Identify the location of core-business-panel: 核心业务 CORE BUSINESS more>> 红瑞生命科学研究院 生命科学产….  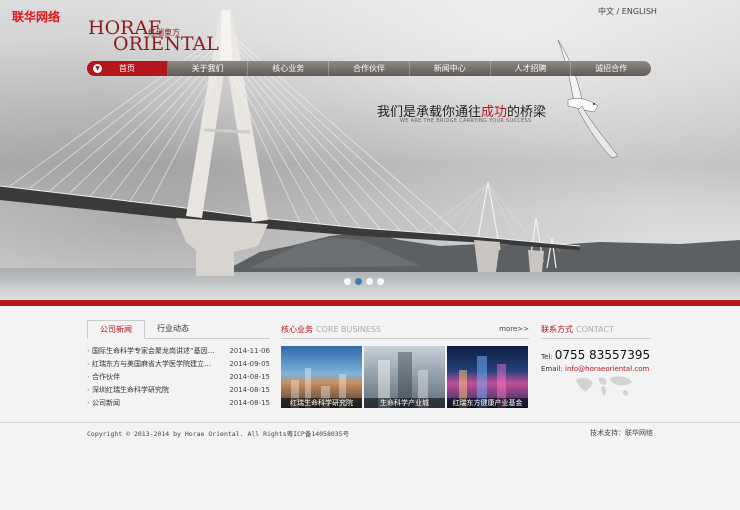
(405, 364).